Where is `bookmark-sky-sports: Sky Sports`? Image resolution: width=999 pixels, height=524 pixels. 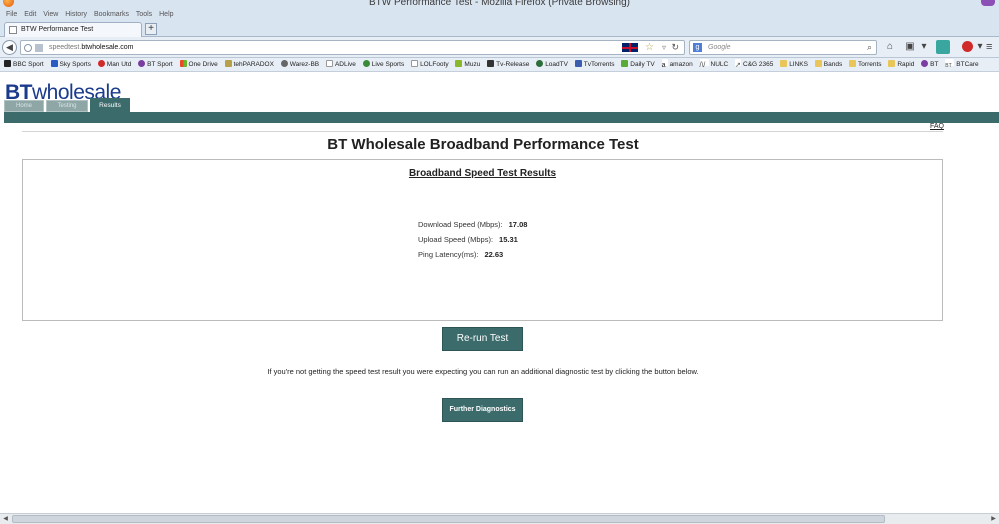 bookmark-sky-sports: Sky Sports is located at coordinates (70, 64).